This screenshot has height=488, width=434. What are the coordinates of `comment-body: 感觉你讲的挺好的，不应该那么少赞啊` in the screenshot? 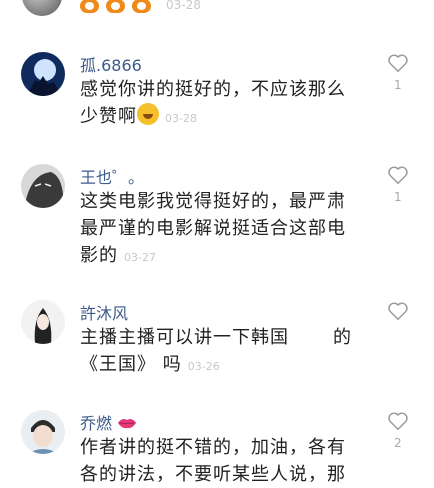 It's located at (213, 103).